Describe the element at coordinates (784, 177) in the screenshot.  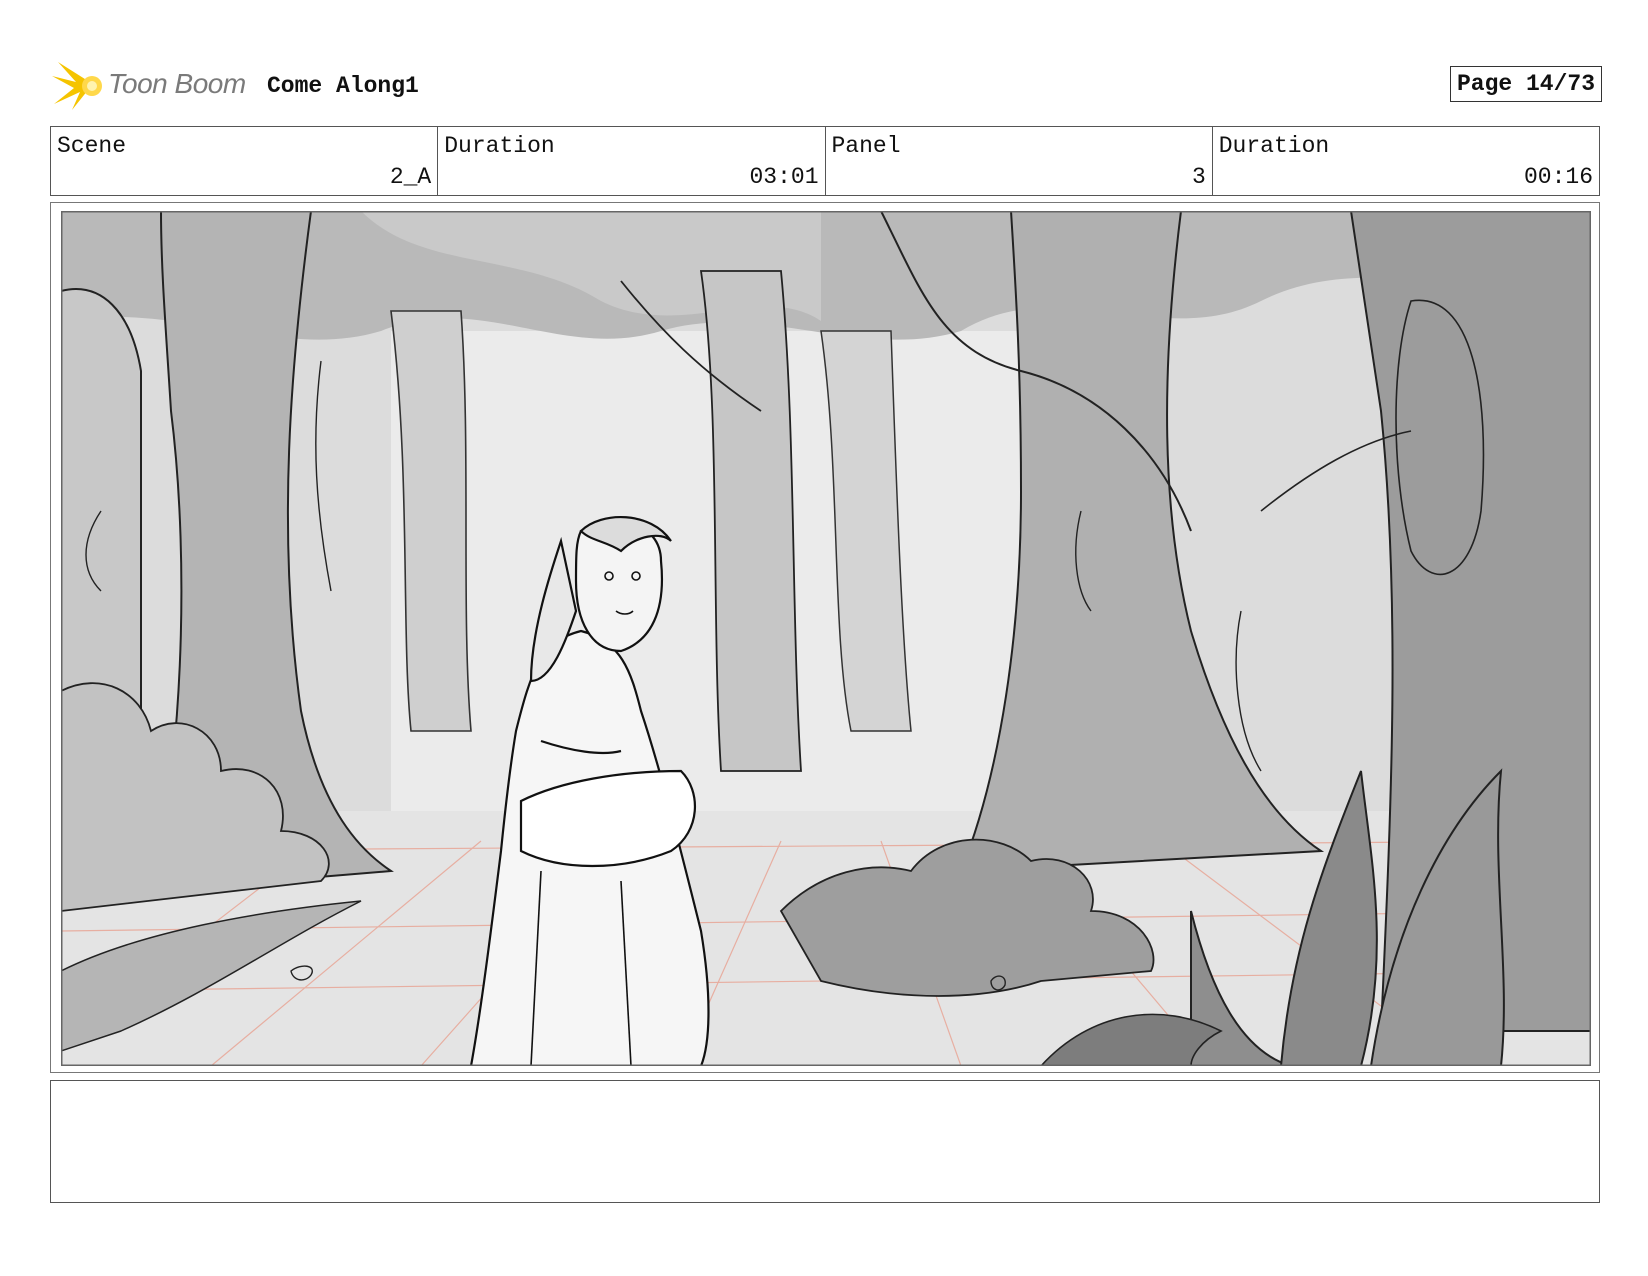
I see `scene-duration-value: 03:01` at that location.